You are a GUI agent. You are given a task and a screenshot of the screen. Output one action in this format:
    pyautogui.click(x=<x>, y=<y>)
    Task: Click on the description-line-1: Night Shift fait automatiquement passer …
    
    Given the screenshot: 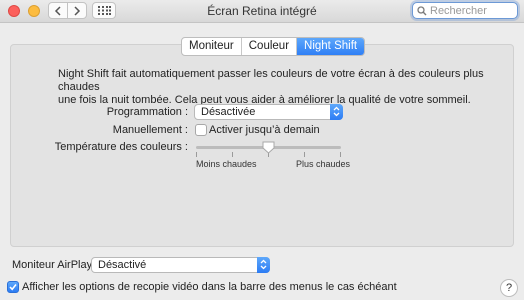 What is the action you would take?
    pyautogui.click(x=271, y=80)
    